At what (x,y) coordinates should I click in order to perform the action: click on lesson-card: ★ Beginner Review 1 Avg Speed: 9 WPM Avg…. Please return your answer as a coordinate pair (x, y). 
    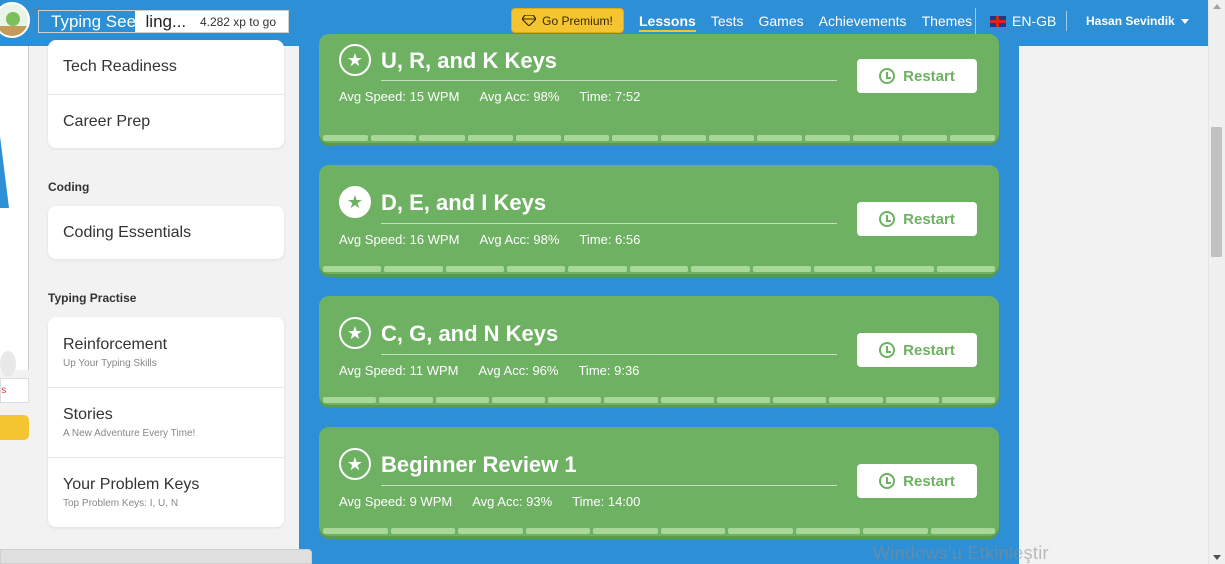
    Looking at the image, I should click on (659, 481).